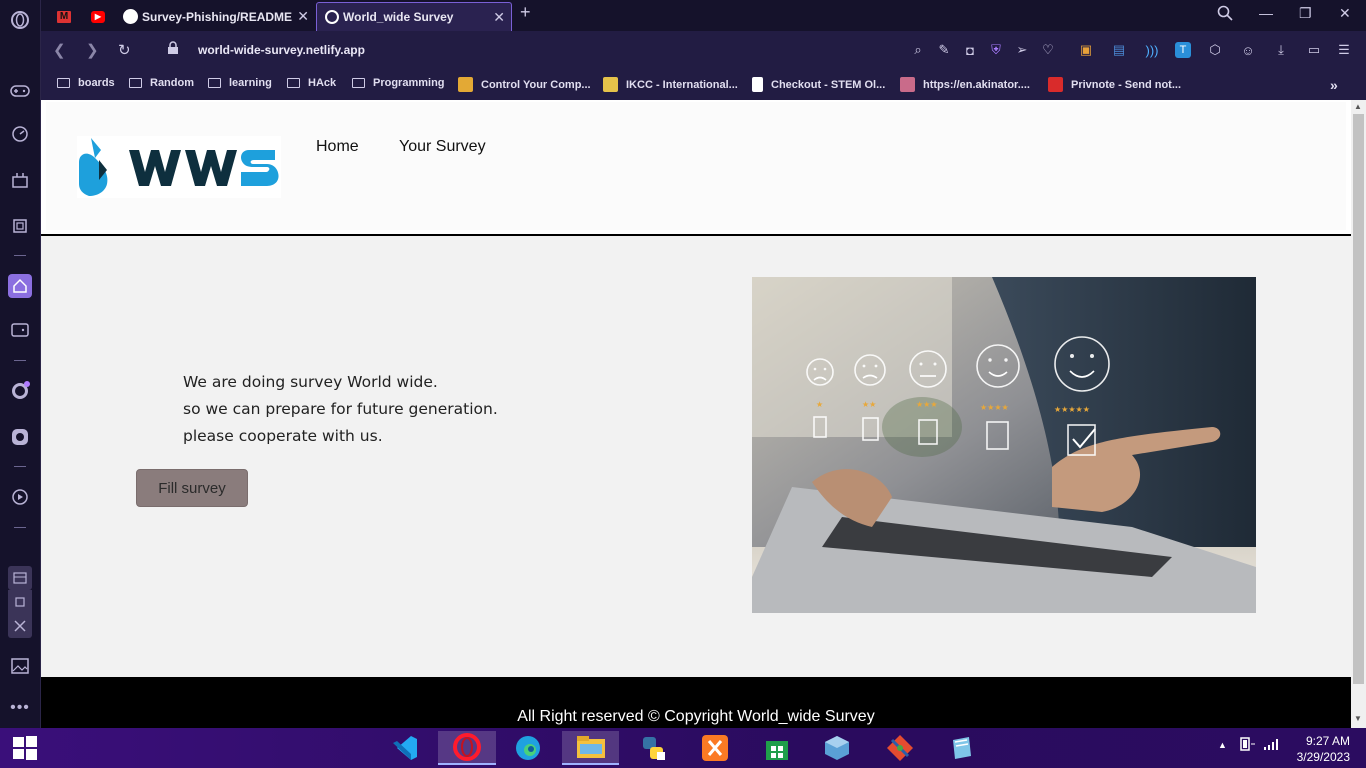 This screenshot has height=768, width=1366. What do you see at coordinates (192, 488) in the screenshot?
I see `fill-survey-button: Fill survey` at bounding box center [192, 488].